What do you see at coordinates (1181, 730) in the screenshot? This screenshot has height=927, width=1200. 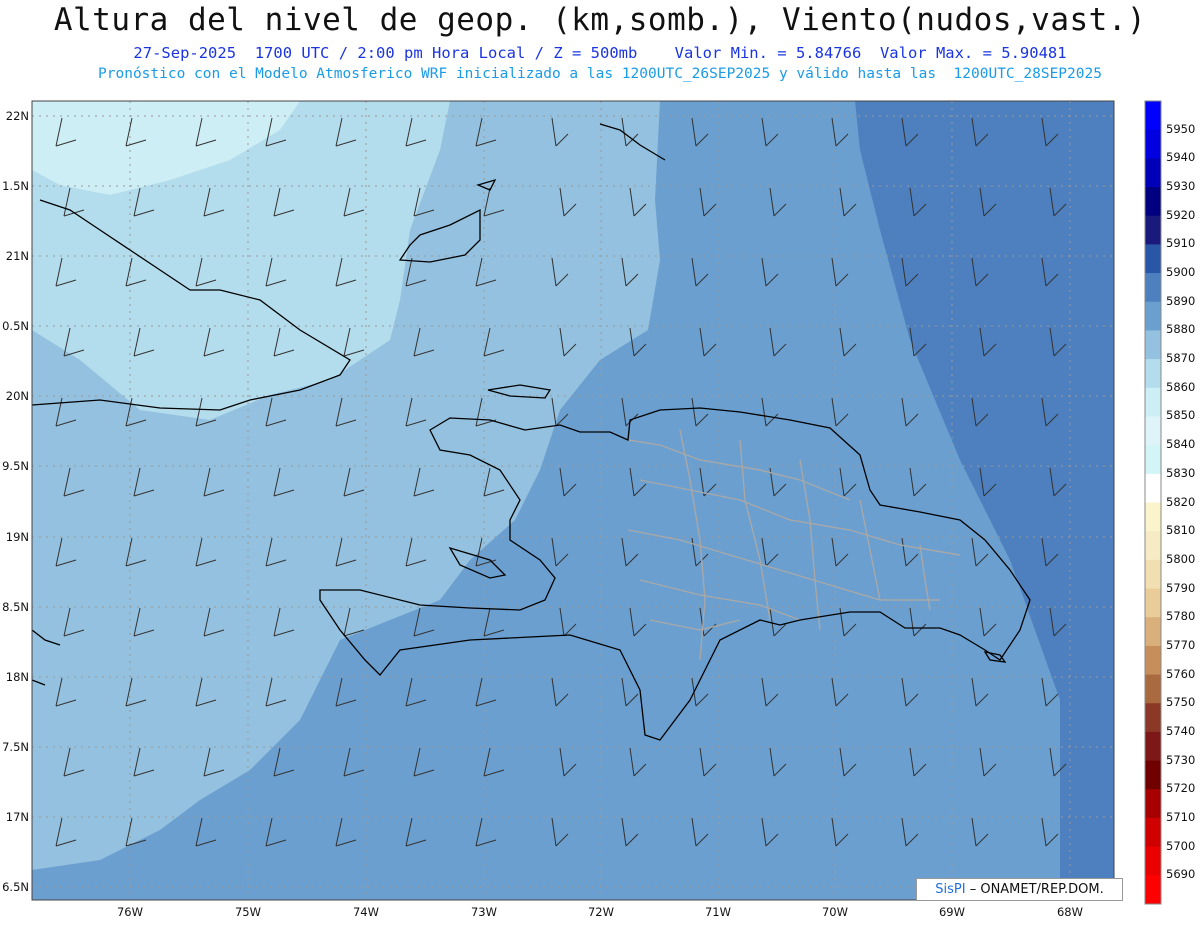 I see `colorbar-level-label: 5740` at bounding box center [1181, 730].